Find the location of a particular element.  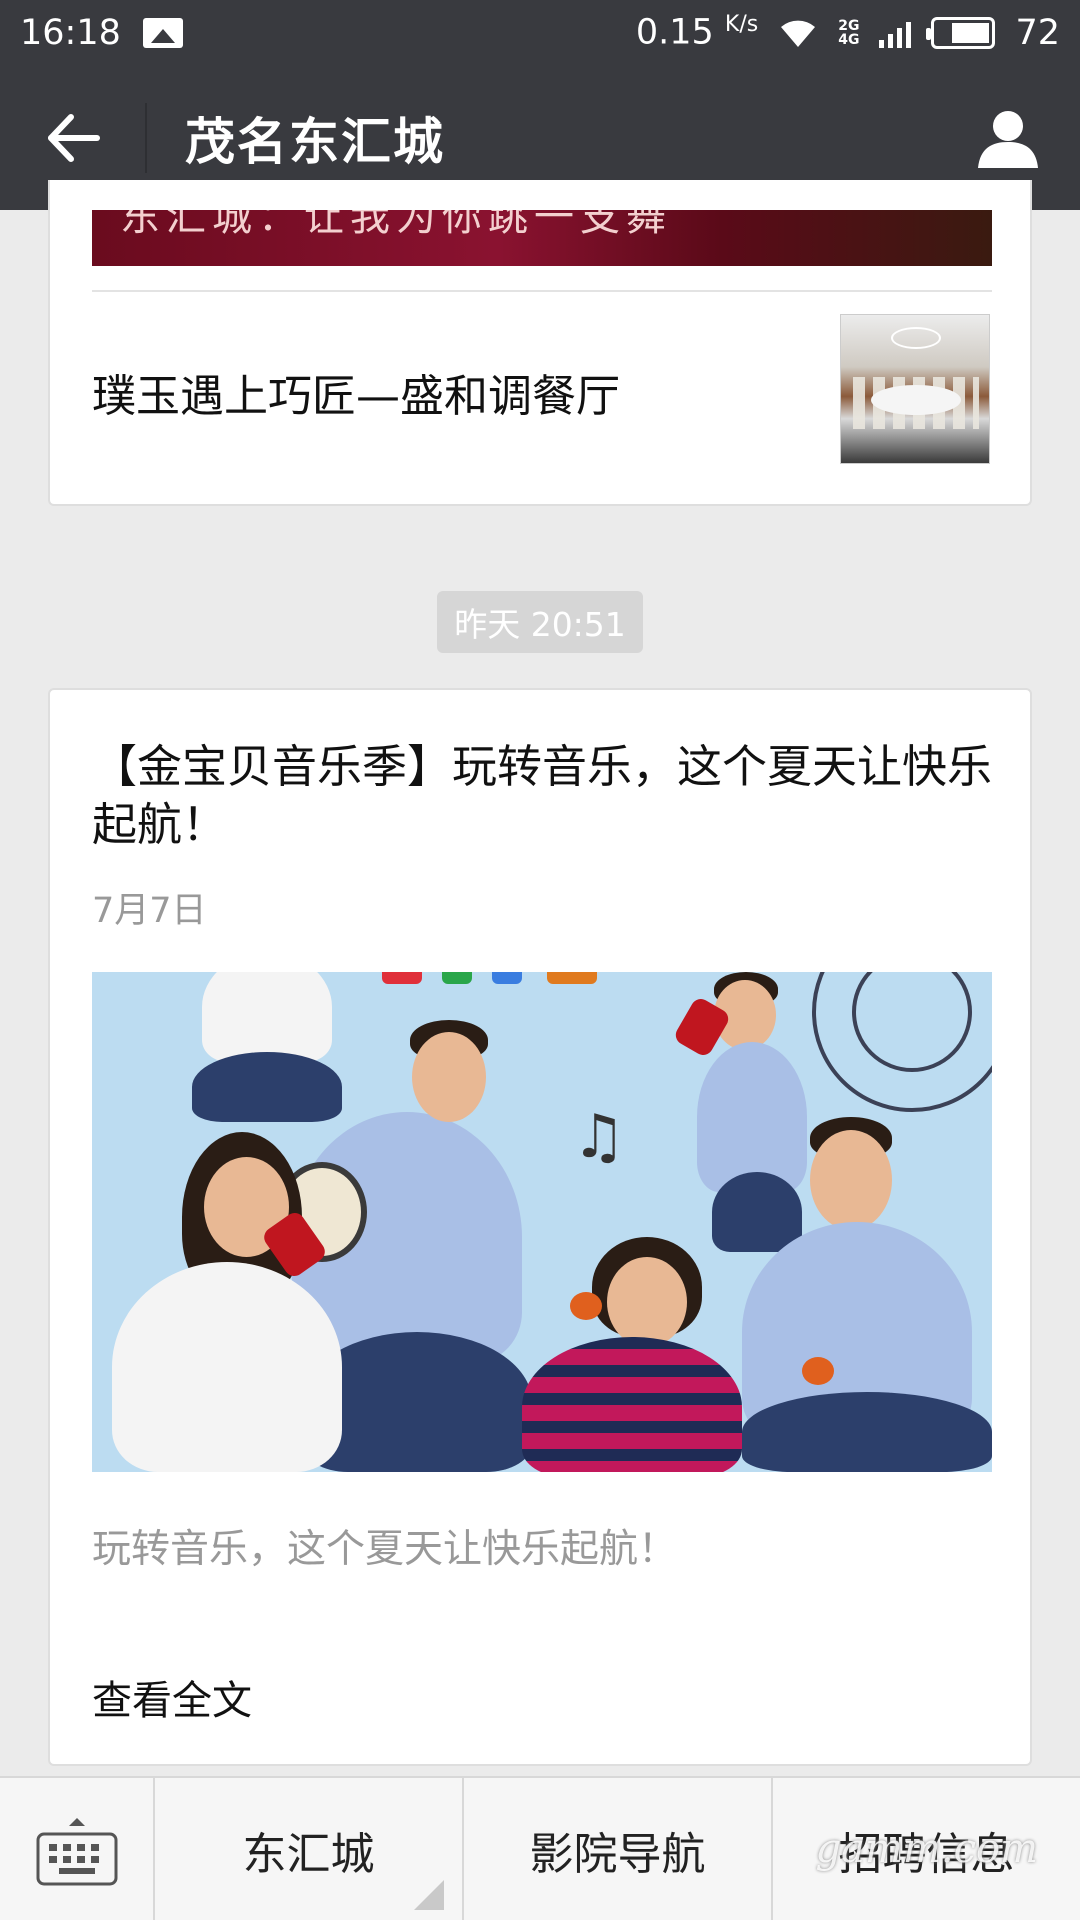

read-full-article-link: 查看全文 is located at coordinates (172, 1697).